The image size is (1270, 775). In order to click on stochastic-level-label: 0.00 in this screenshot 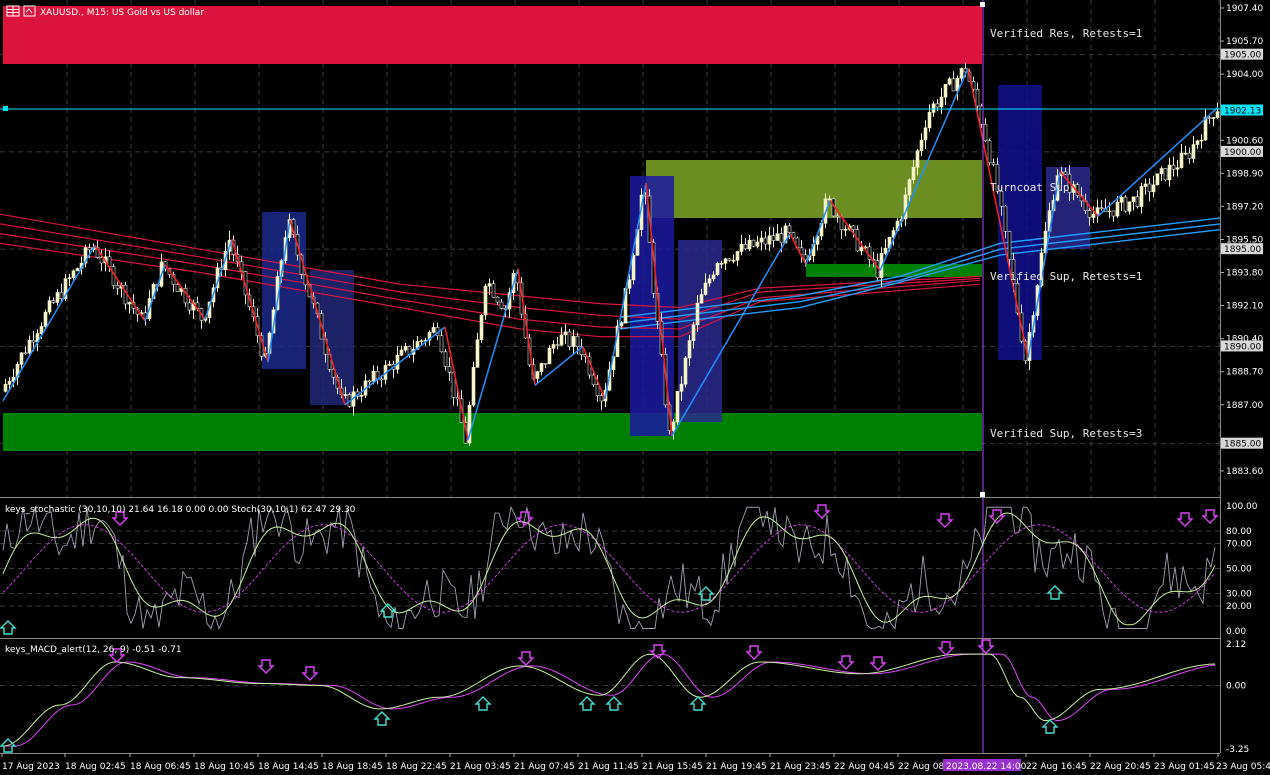, I will do `click(1236, 632)`.